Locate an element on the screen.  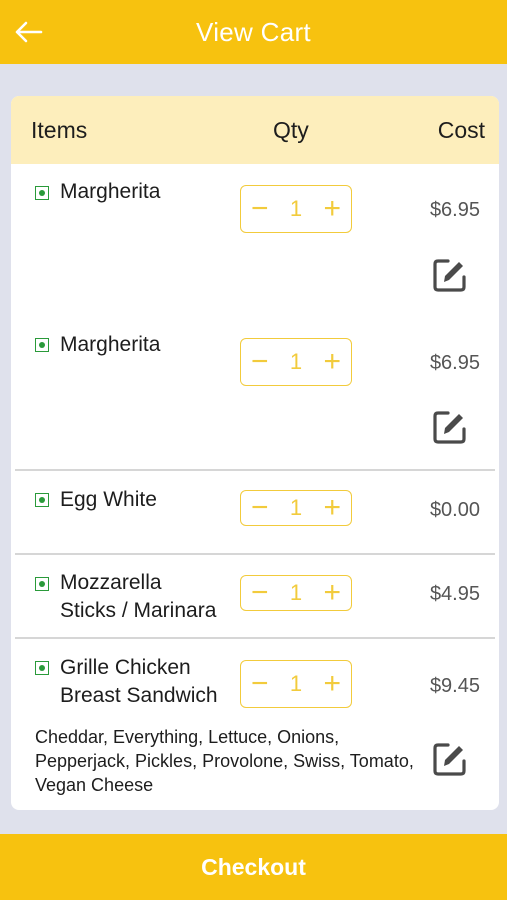
item-name: Egg White is located at coordinates (108, 499).